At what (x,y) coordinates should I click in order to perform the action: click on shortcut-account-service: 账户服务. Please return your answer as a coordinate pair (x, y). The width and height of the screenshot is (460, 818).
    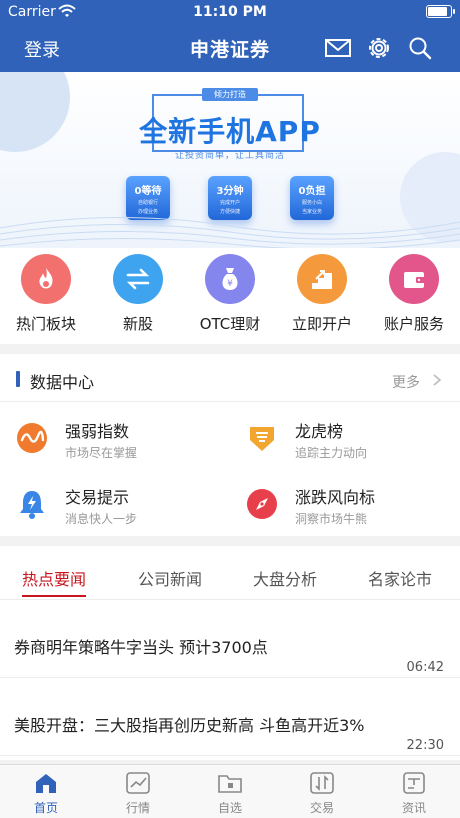
    Looking at the image, I should click on (414, 294).